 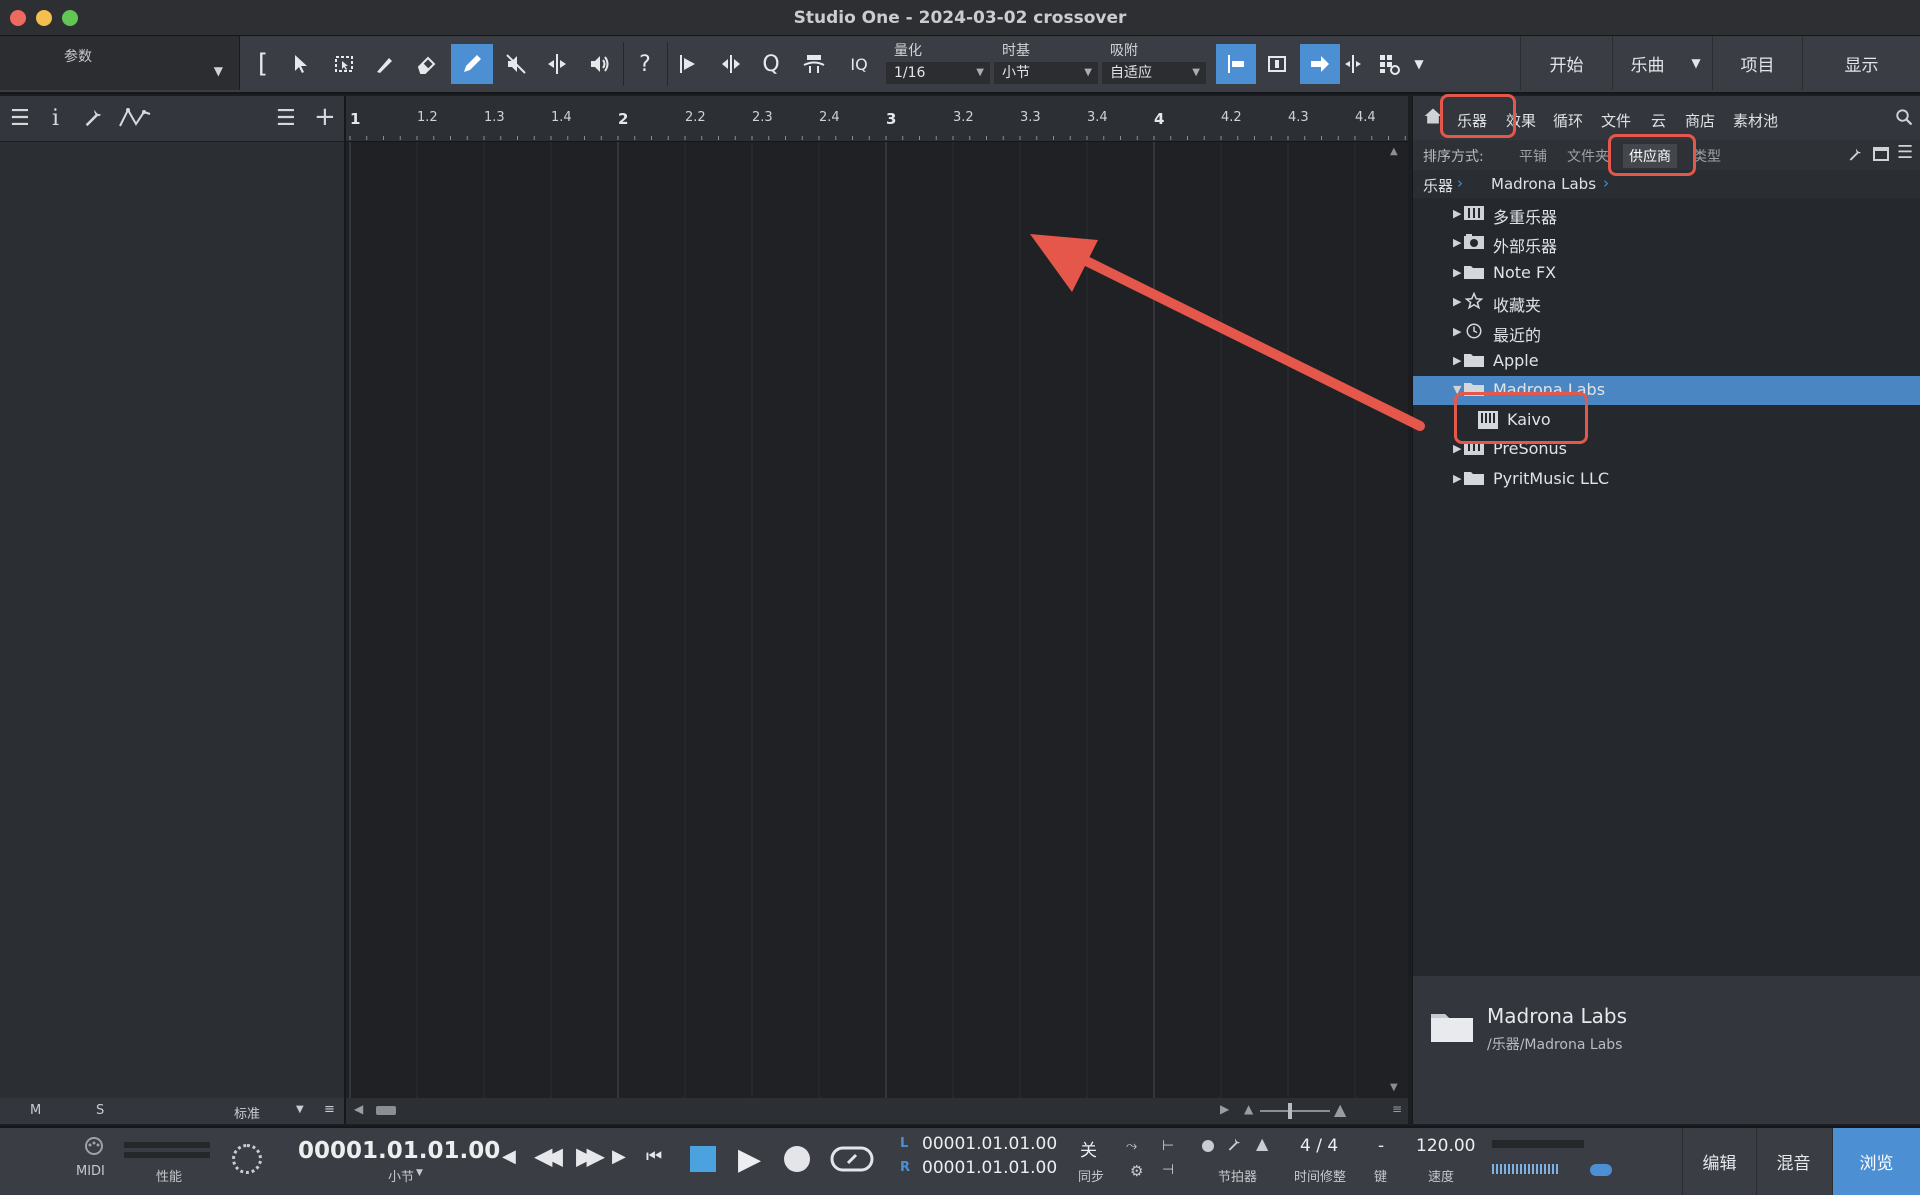 What do you see at coordinates (1647, 63) in the screenshot?
I see `song-page-button: 乐曲` at bounding box center [1647, 63].